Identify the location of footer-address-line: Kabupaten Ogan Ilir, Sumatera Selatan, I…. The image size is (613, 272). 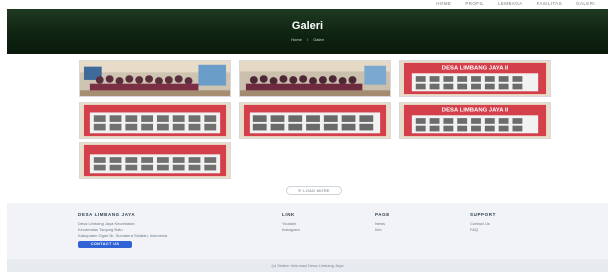
(123, 235).